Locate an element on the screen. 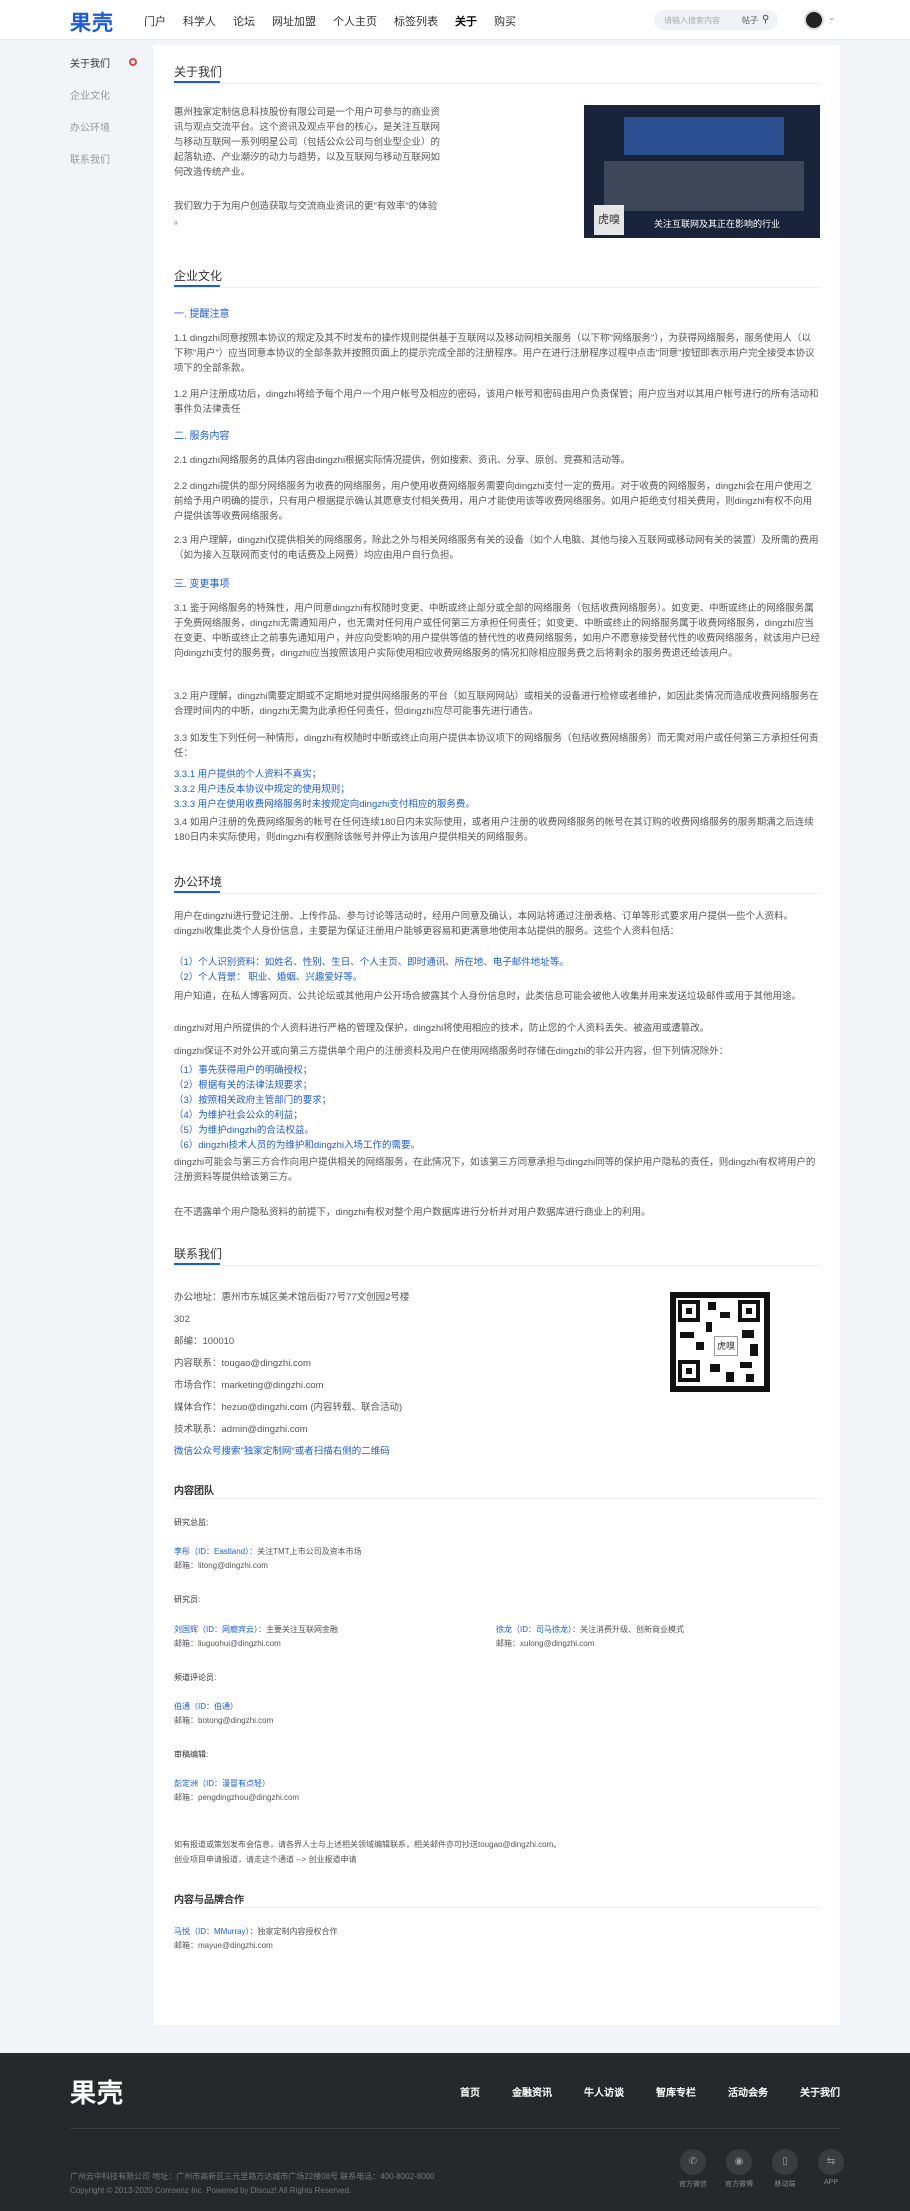  list-item: （1）事先获得用户的明确授权； is located at coordinates (243, 1070).